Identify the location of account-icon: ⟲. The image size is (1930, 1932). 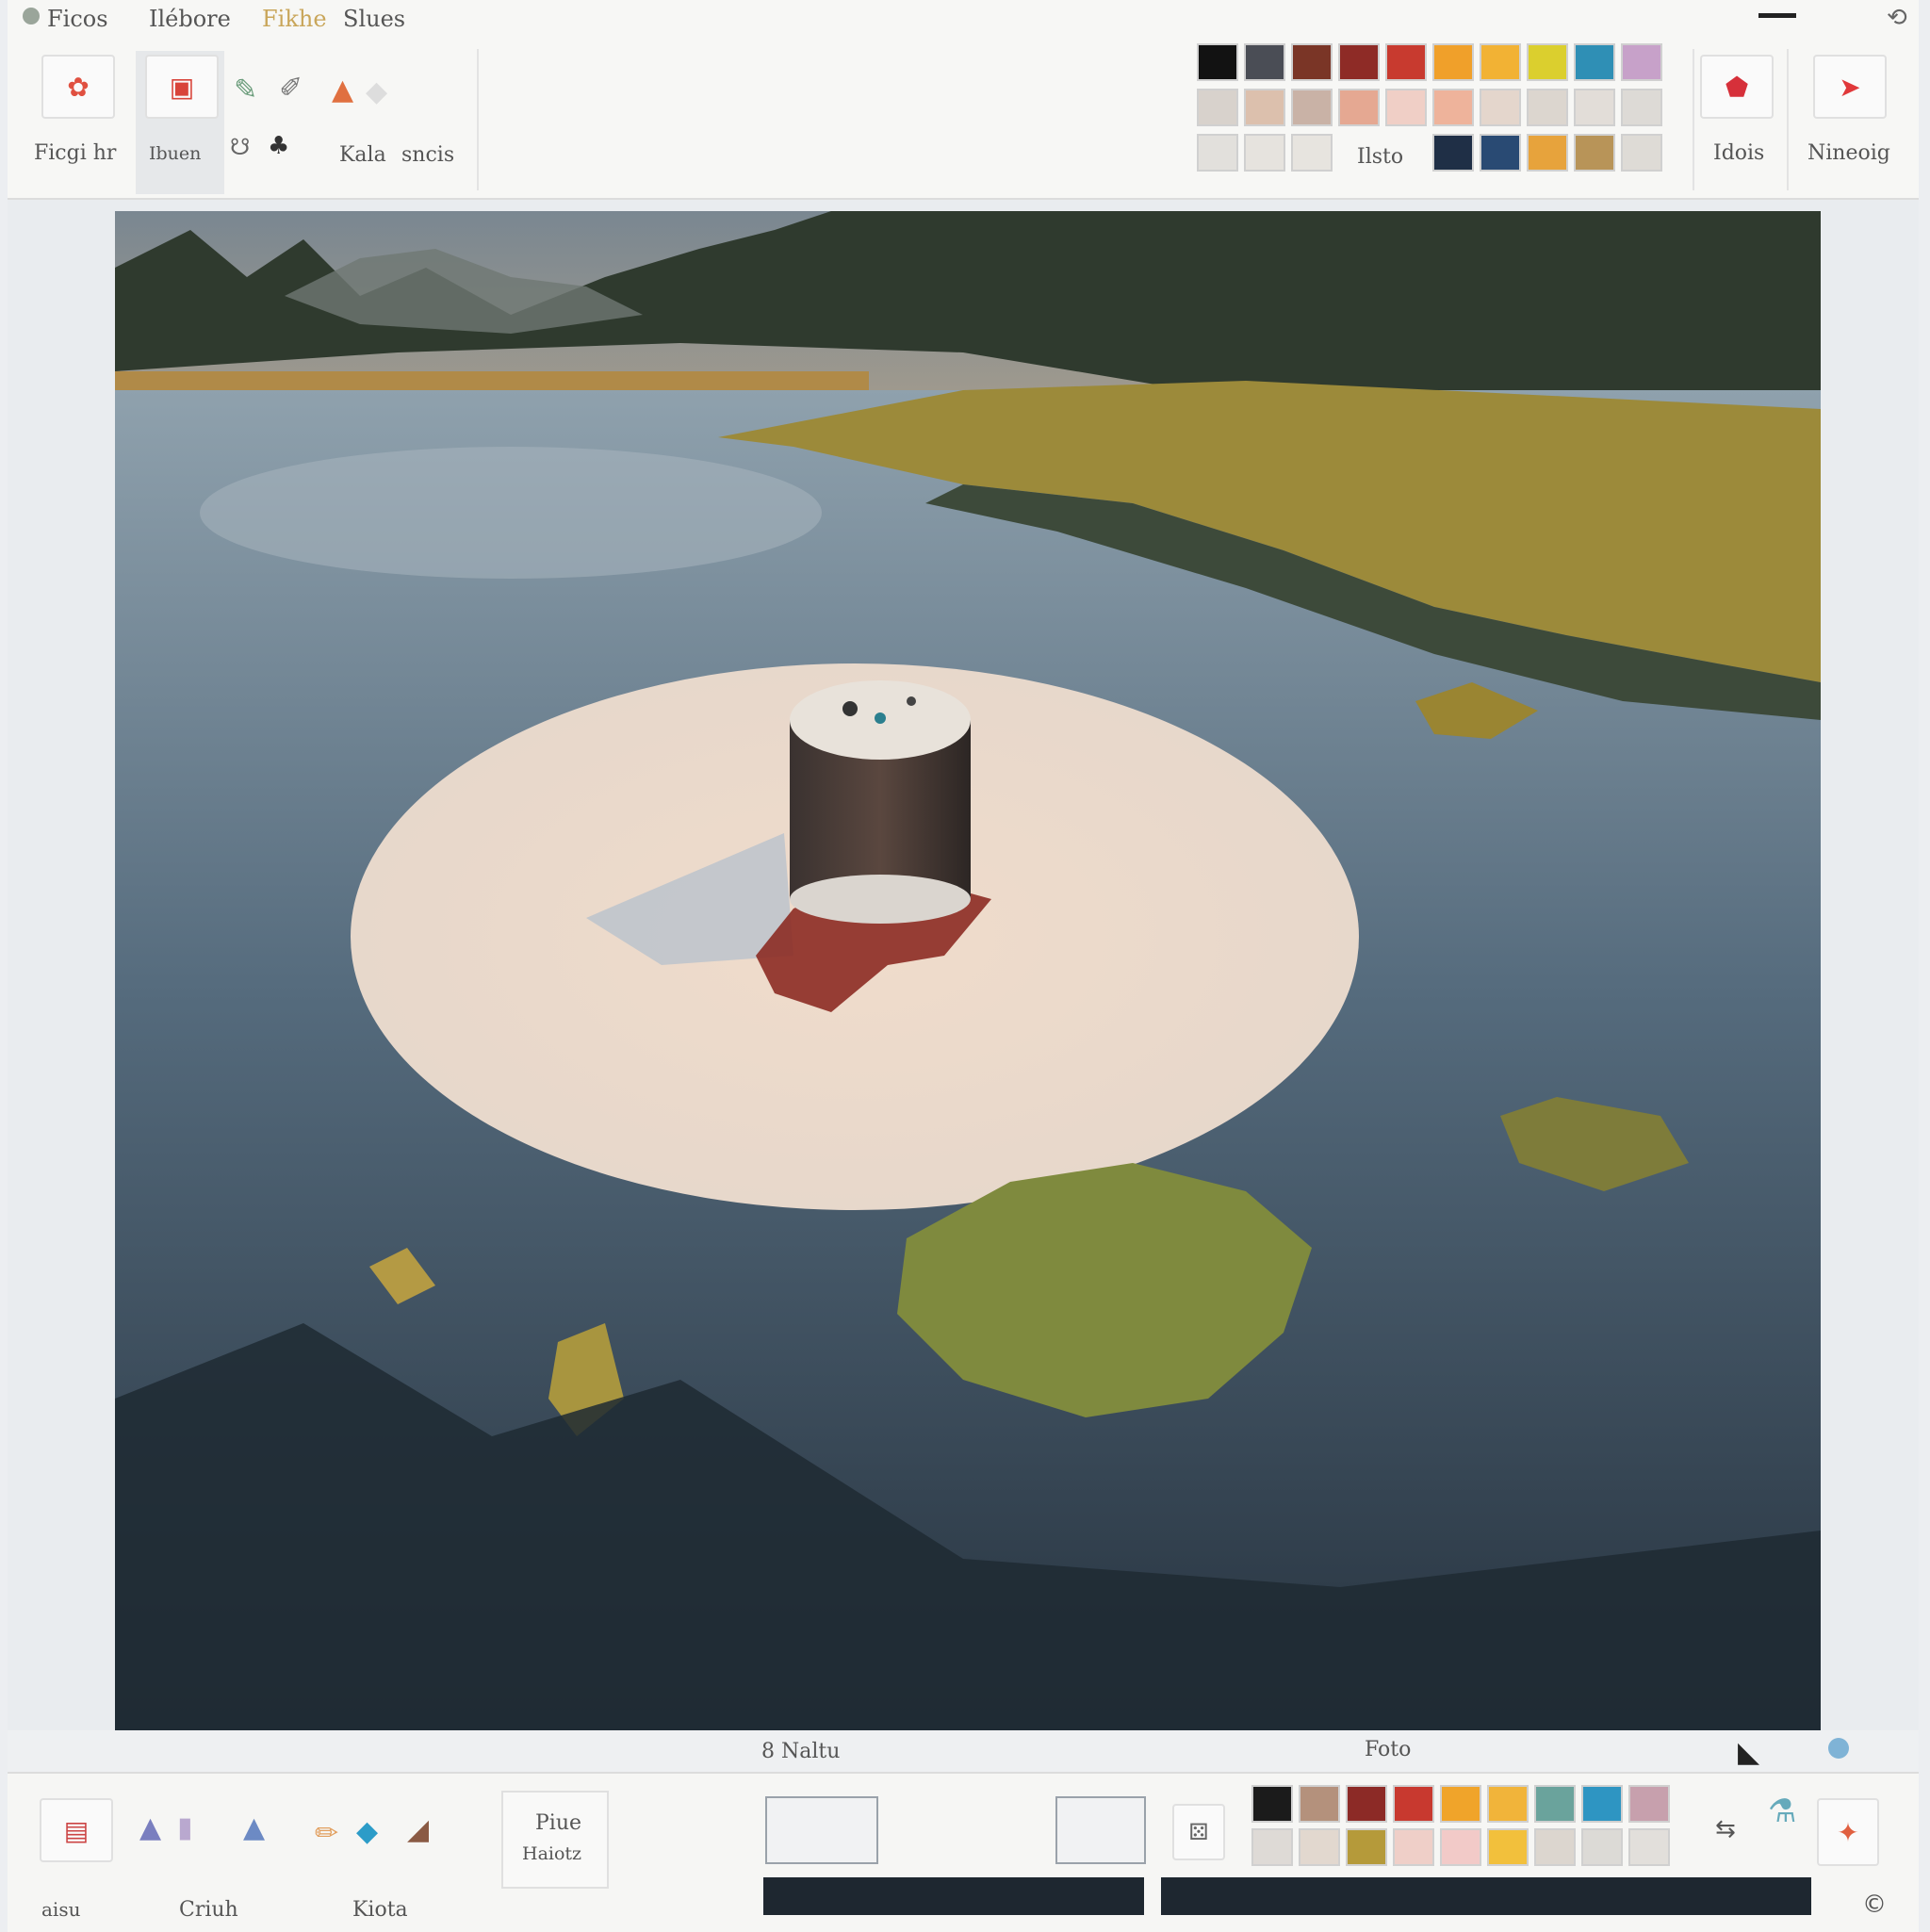
(1897, 18).